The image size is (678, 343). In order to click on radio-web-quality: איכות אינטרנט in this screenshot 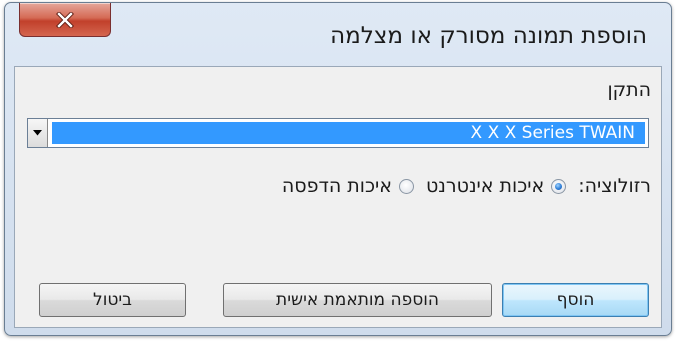, I will do `click(496, 186)`.